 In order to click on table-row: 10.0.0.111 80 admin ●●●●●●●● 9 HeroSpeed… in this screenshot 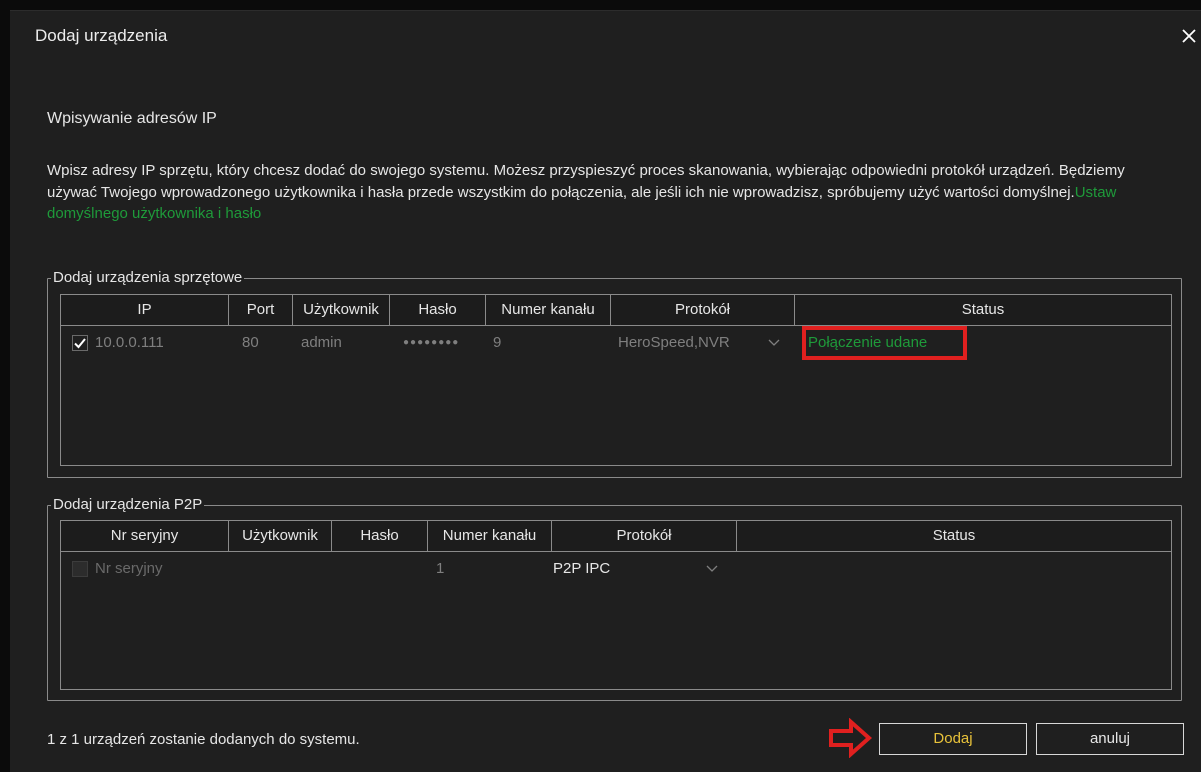, I will do `click(616, 343)`.